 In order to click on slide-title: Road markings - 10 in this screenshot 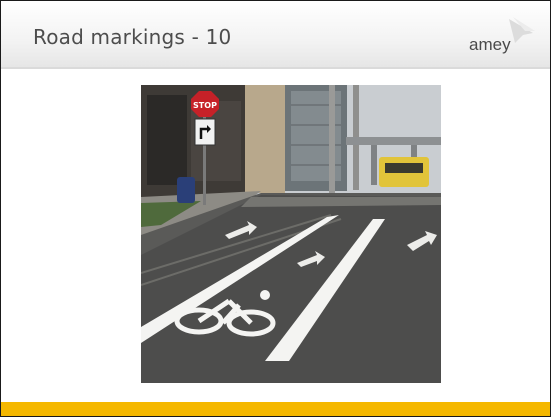, I will do `click(132, 37)`.